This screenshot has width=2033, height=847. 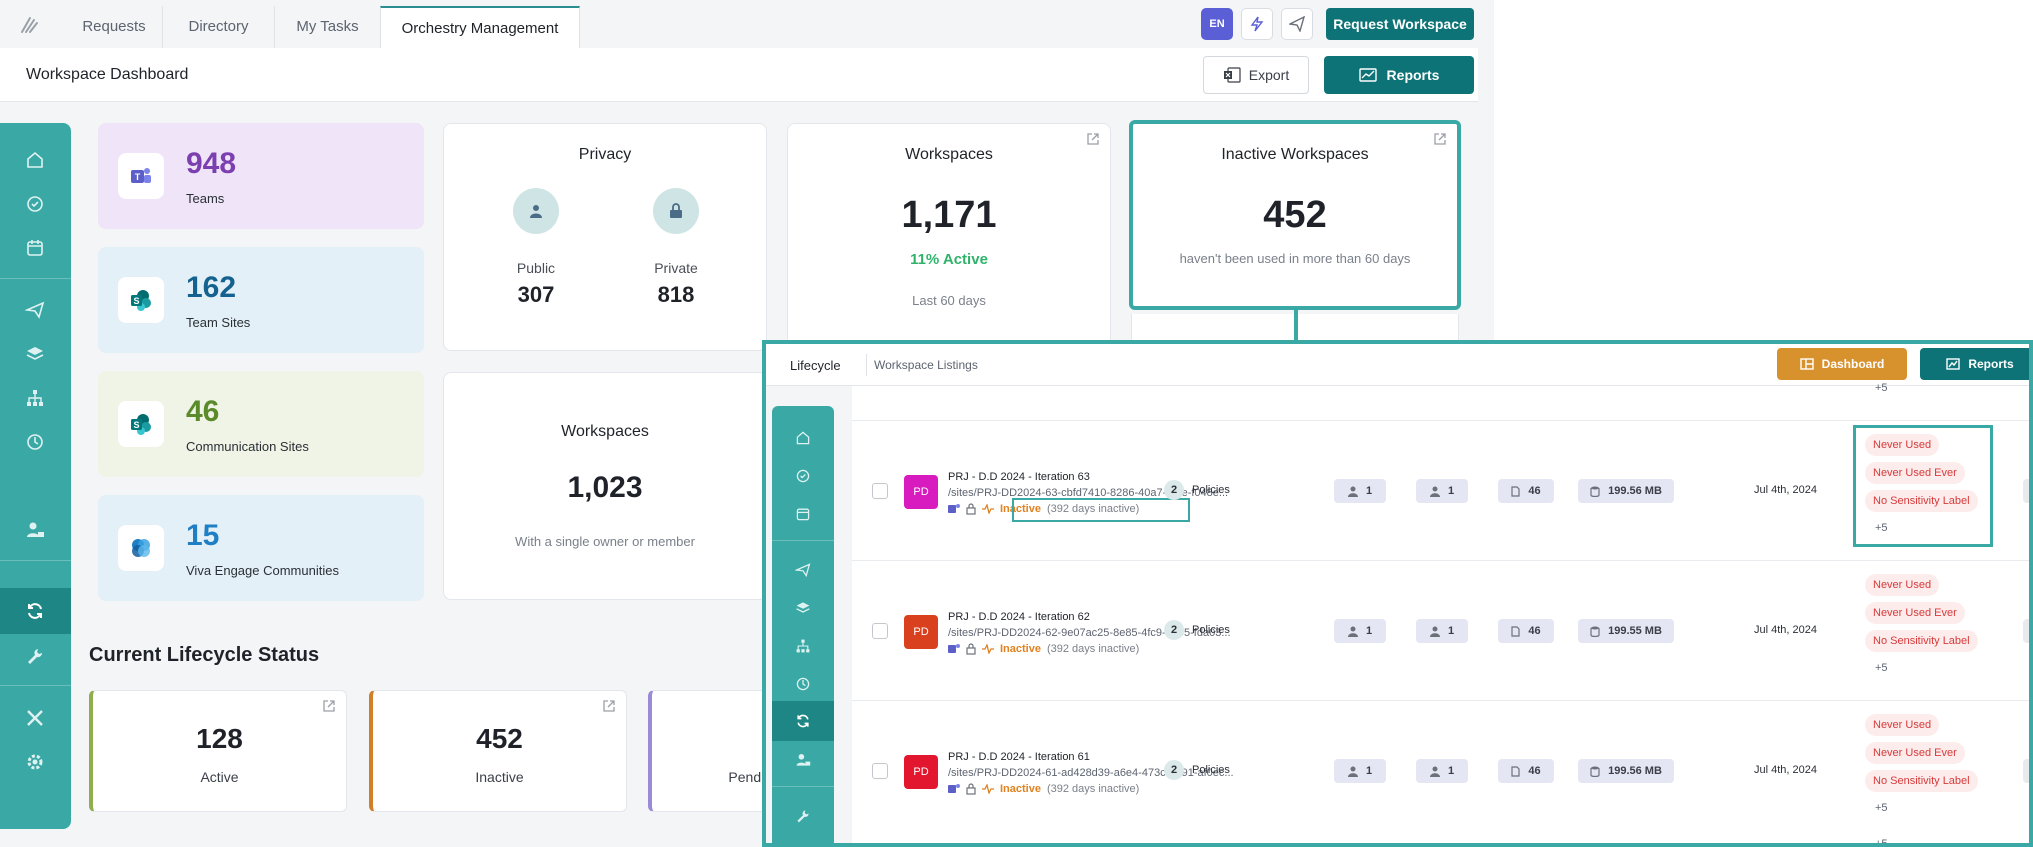 What do you see at coordinates (1626, 631) in the screenshot?
I see `storage-pill: 199.55 MB` at bounding box center [1626, 631].